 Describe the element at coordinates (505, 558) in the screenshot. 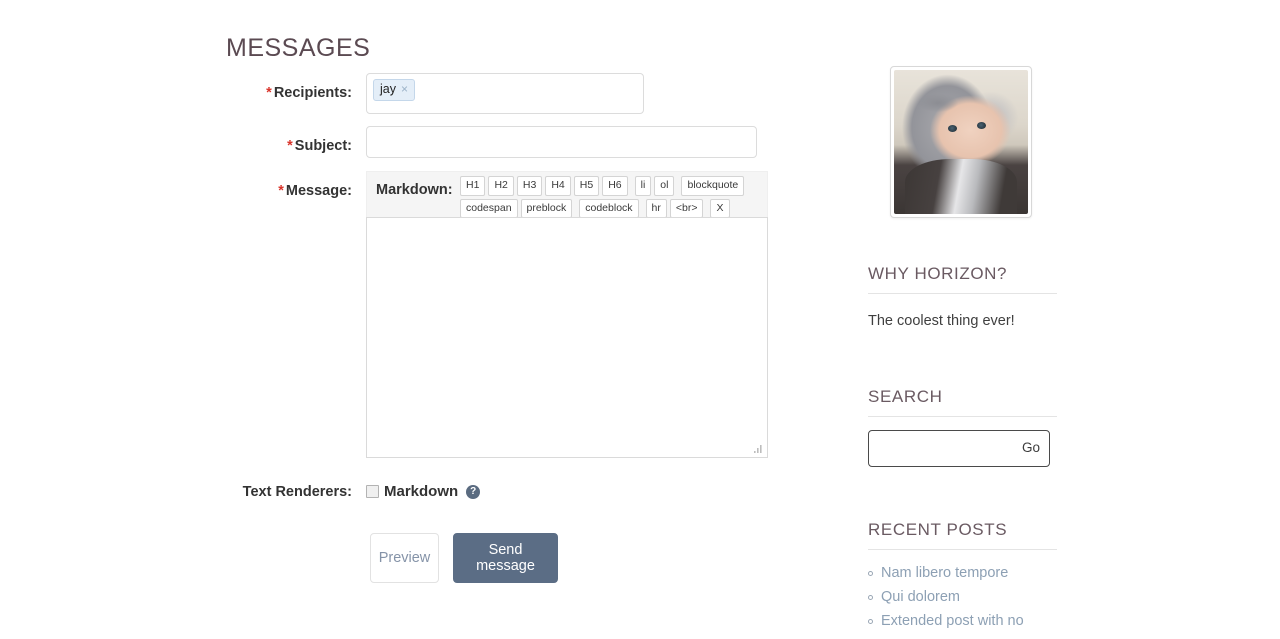

I see `send-message-button: Send message` at that location.